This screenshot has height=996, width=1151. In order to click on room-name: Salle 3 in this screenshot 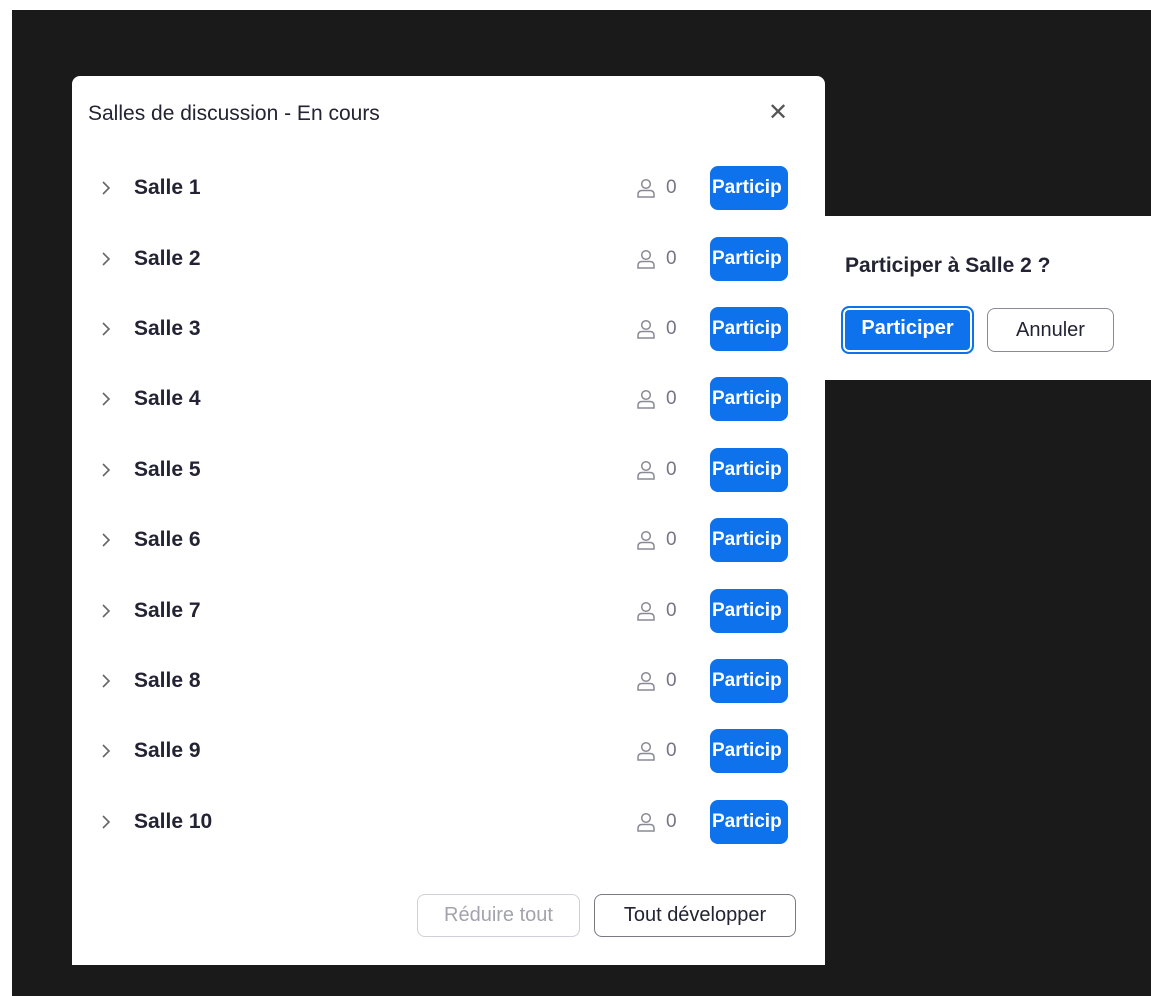, I will do `click(167, 328)`.